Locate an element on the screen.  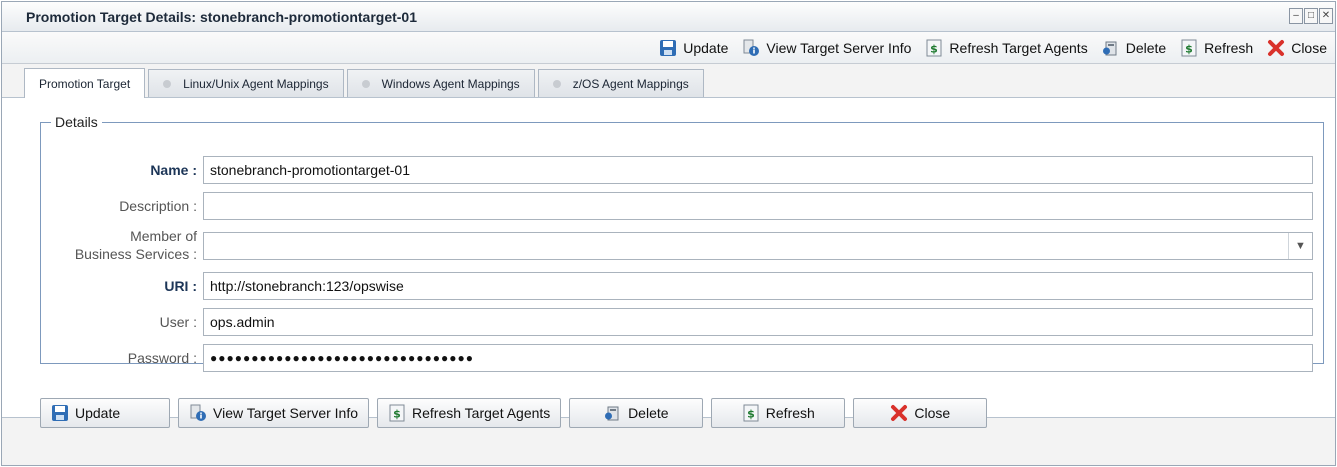
tab-windows-agent-mappings: Windows Agent Mappings is located at coordinates (440, 83).